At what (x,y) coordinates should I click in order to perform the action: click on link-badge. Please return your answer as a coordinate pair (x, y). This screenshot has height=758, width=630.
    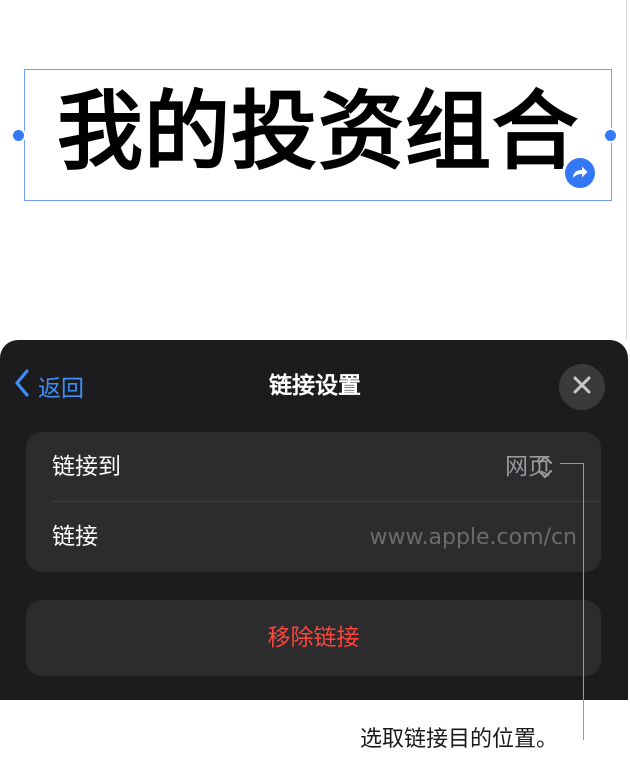
    Looking at the image, I should click on (580, 173).